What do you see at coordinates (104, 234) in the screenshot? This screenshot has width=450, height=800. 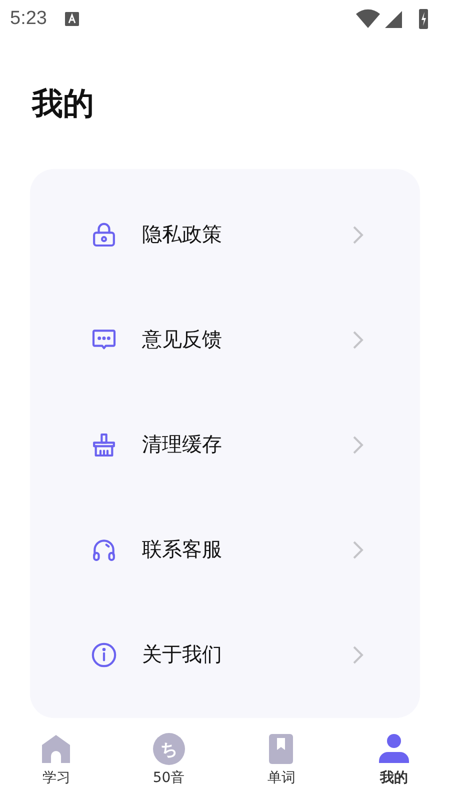 I see `lock-icon` at bounding box center [104, 234].